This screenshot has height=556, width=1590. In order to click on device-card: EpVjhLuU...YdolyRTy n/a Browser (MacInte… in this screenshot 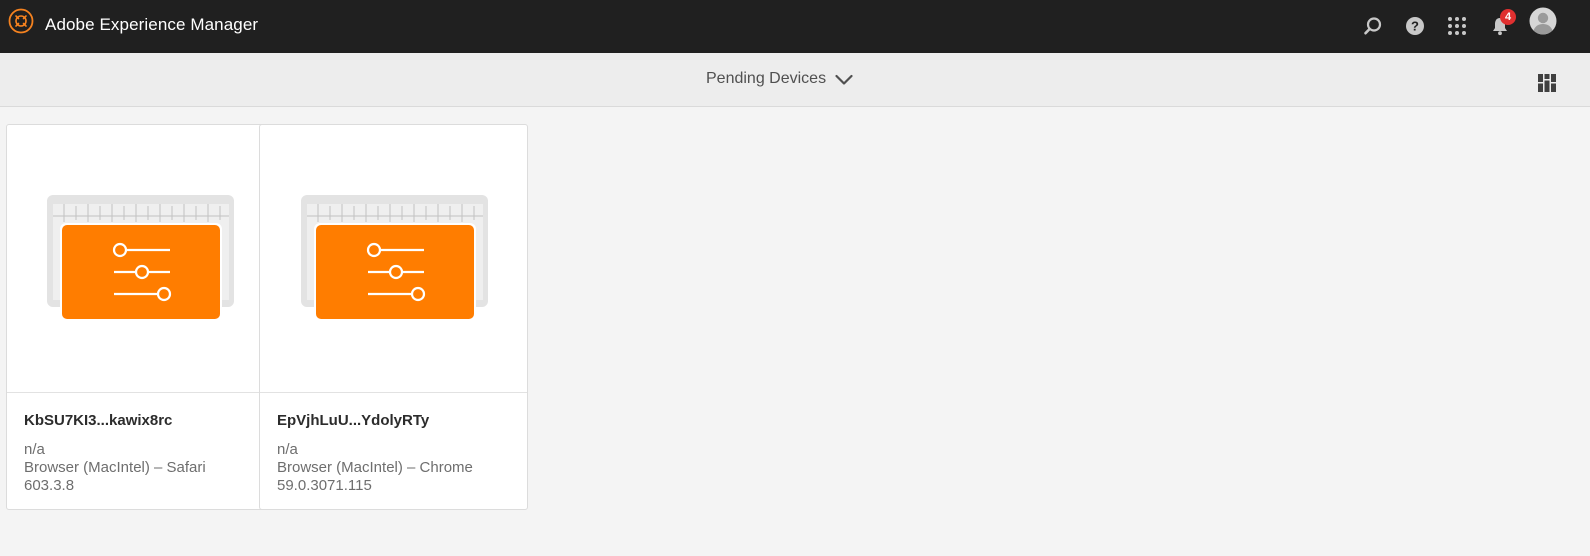, I will do `click(393, 317)`.